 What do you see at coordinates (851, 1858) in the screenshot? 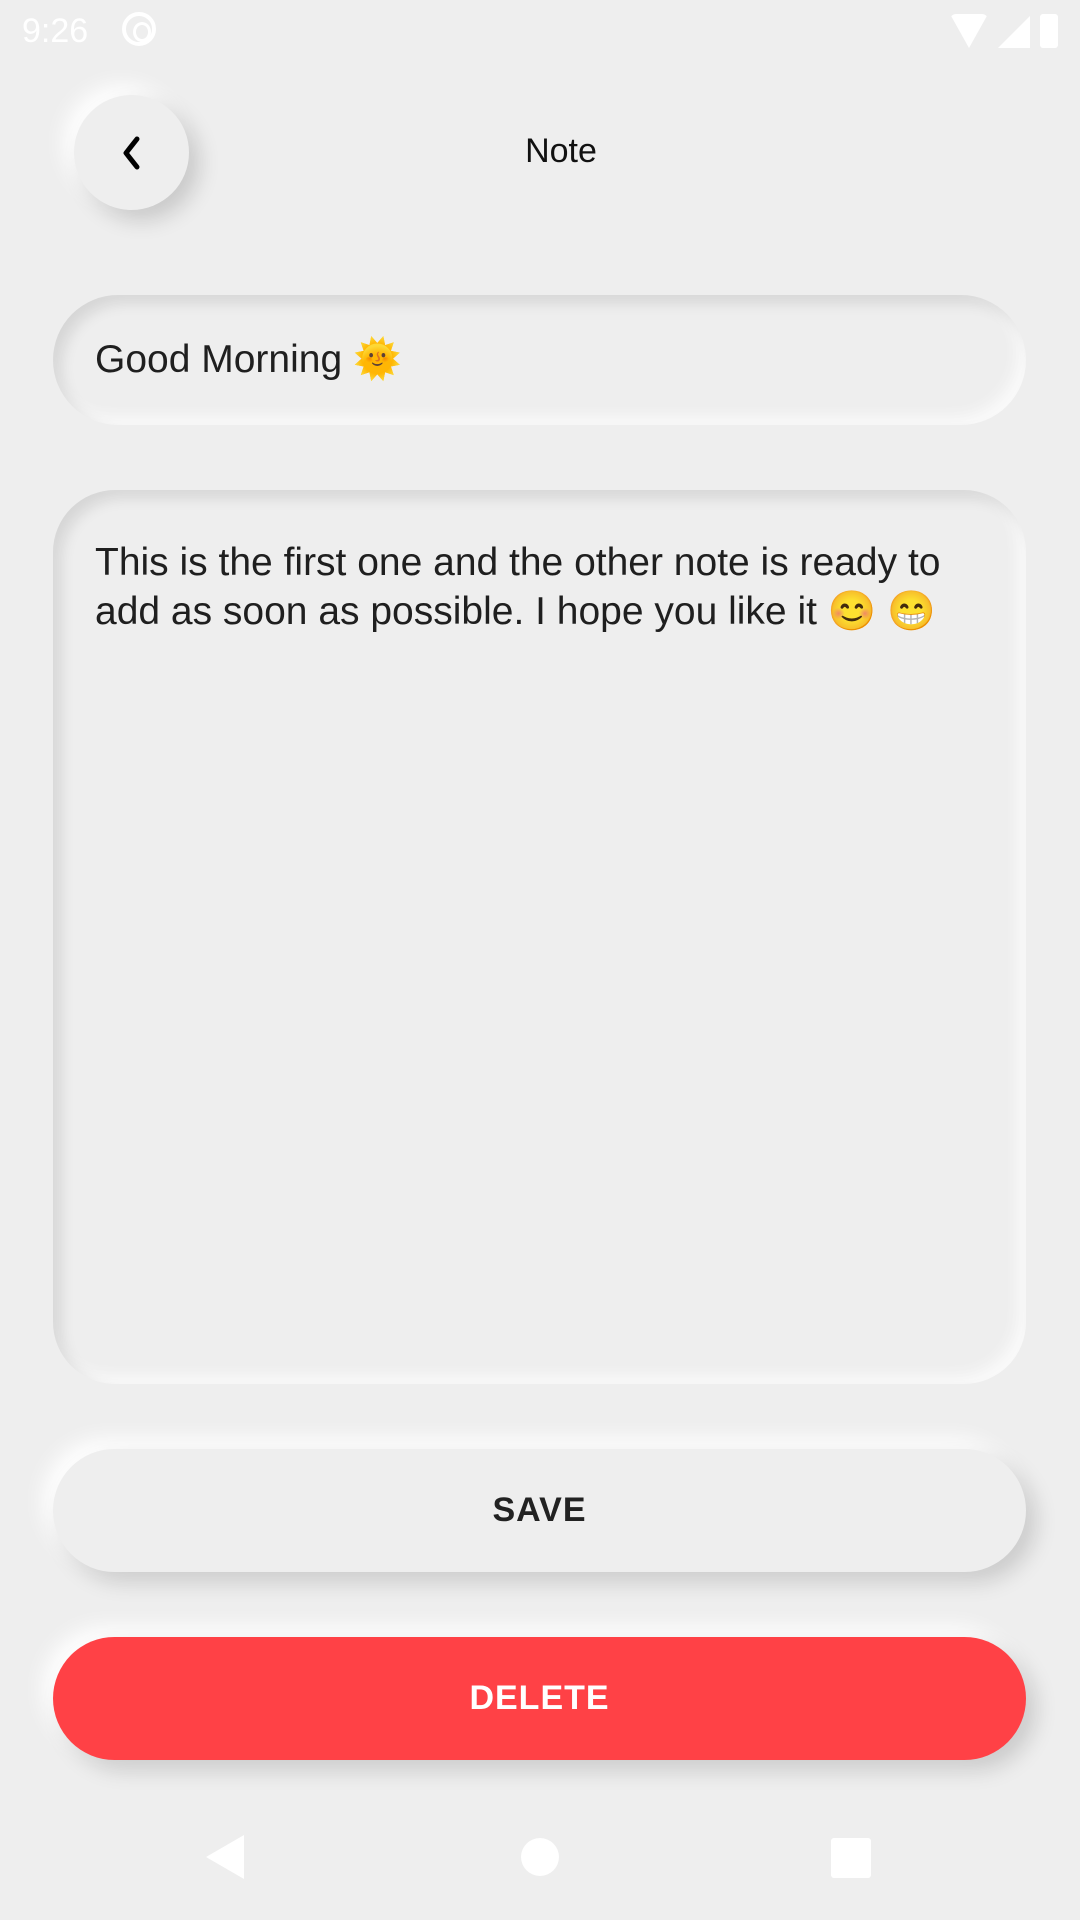
I see `nav-recents-icon` at bounding box center [851, 1858].